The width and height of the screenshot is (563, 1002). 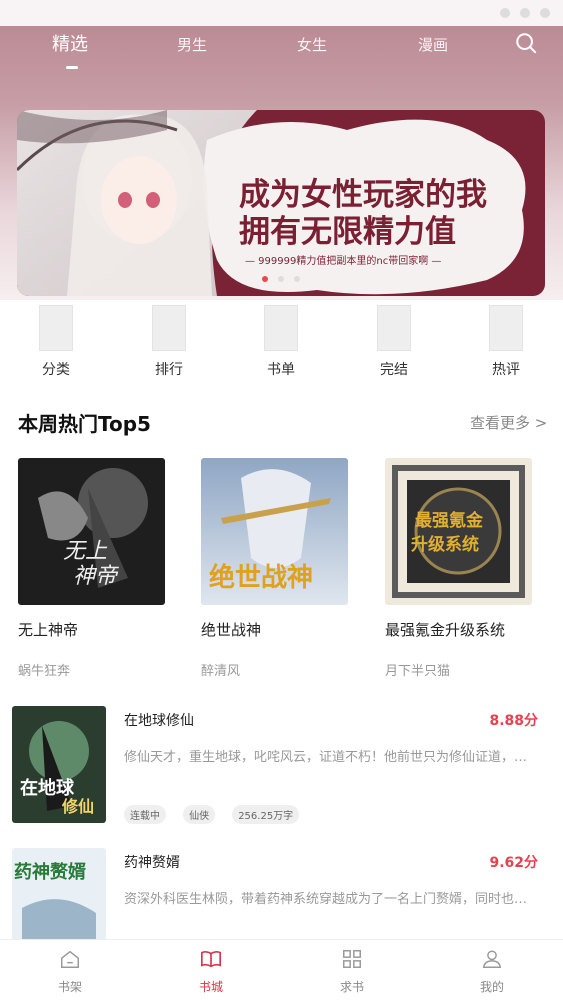 What do you see at coordinates (221, 671) in the screenshot?
I see `book-author: 醉清风` at bounding box center [221, 671].